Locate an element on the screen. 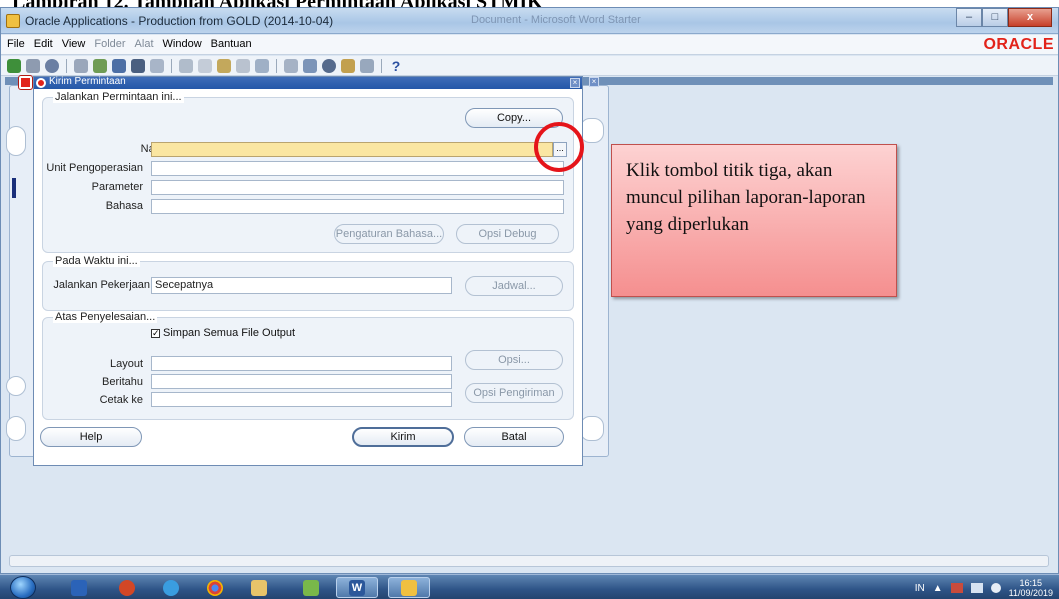  menu-window: Window is located at coordinates (182, 44).